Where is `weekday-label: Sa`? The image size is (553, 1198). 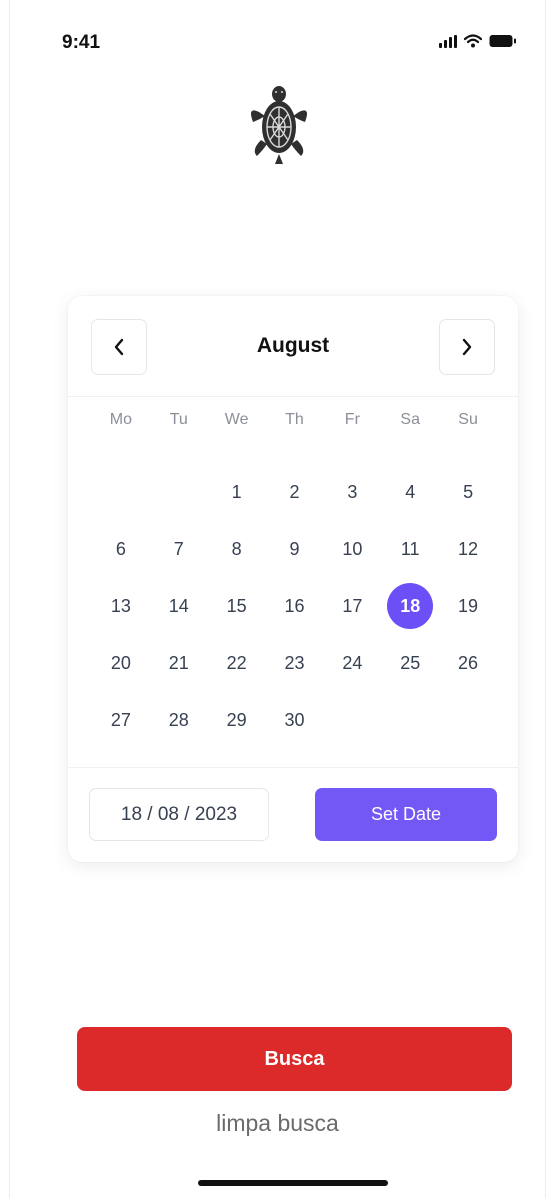
weekday-label: Sa is located at coordinates (410, 419).